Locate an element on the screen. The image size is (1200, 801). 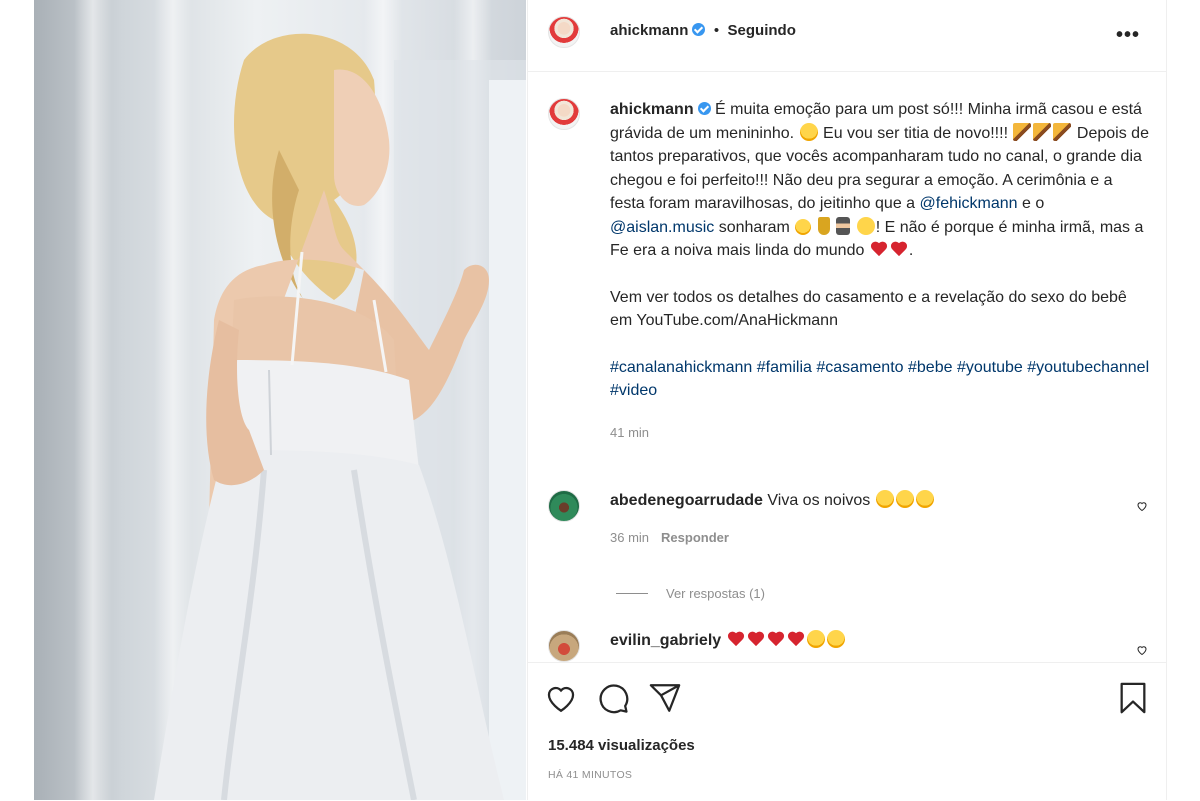
commenter-username: evilin_gabriely is located at coordinates (665, 640).